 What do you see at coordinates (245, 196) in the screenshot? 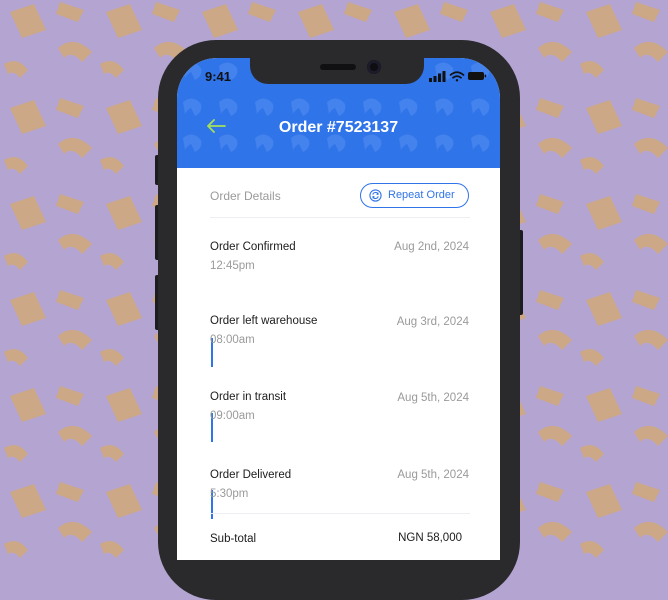
I see `order-details-label: Order Details` at bounding box center [245, 196].